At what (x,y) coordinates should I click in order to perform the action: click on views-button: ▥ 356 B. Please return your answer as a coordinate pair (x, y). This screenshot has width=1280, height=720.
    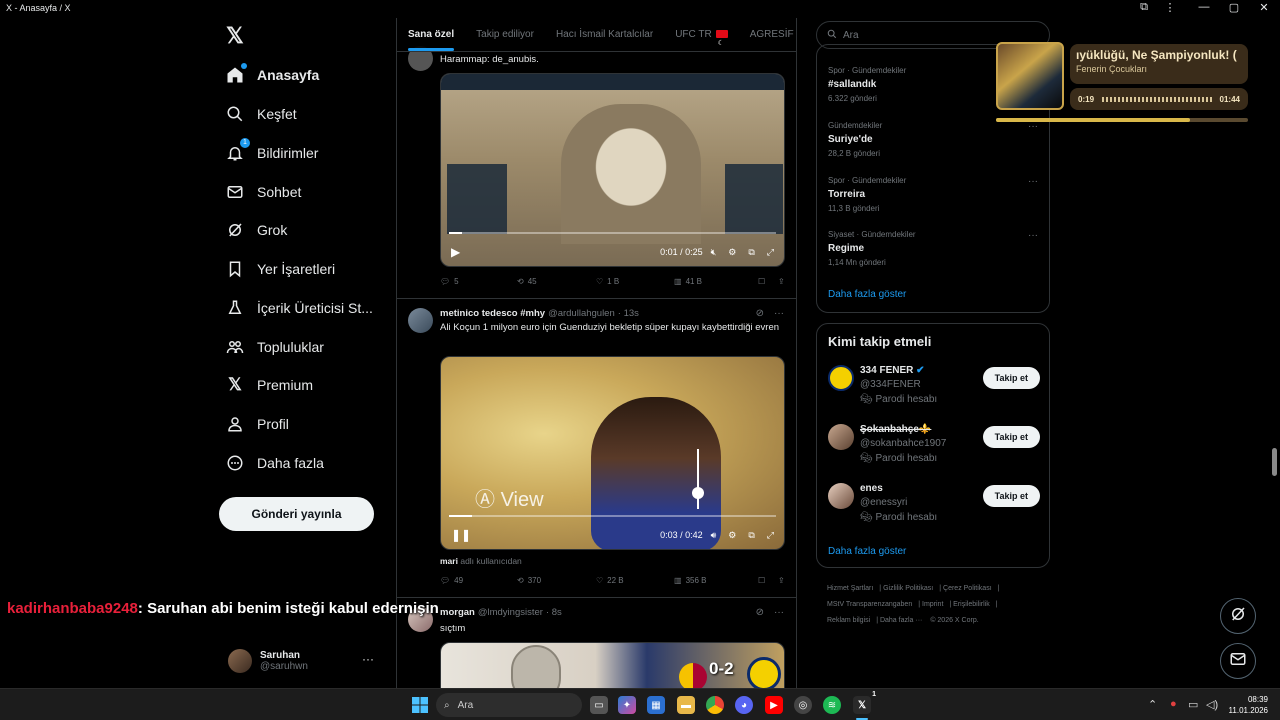
    Looking at the image, I should click on (716, 580).